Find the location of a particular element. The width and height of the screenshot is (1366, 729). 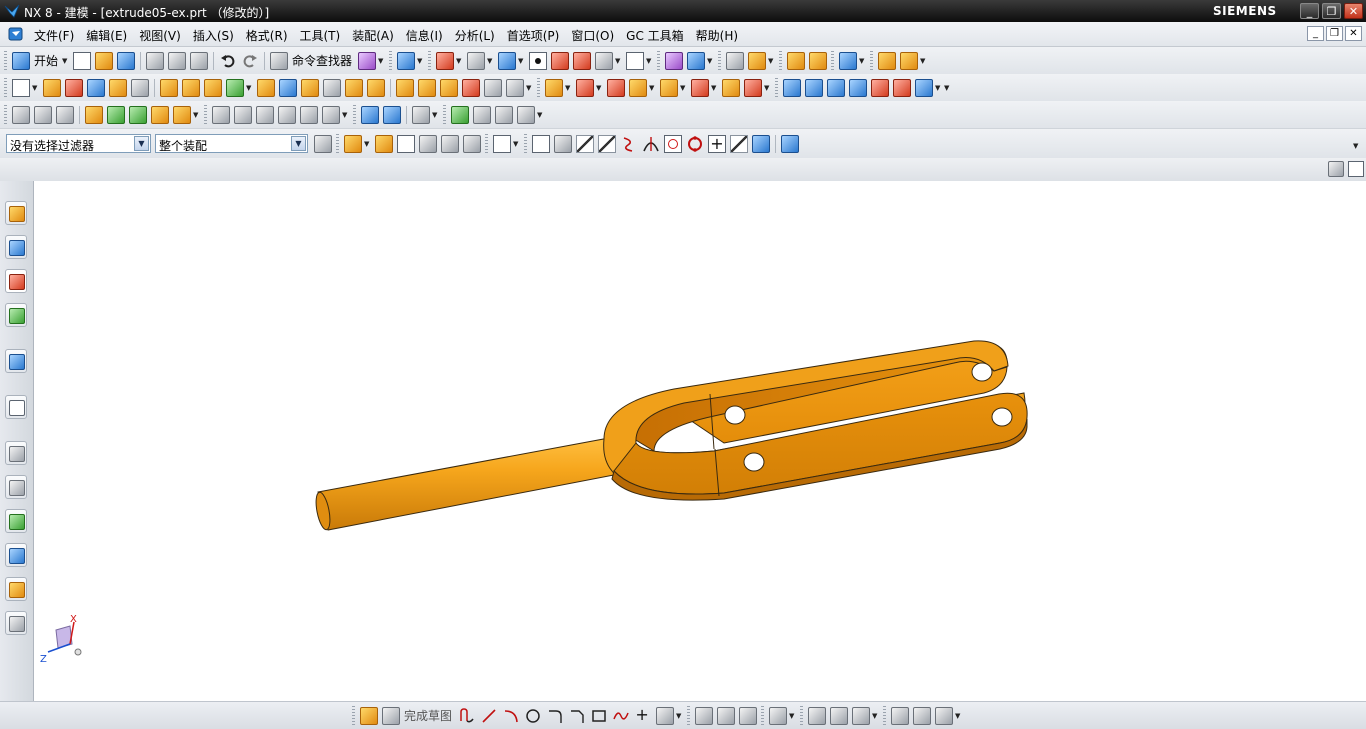

snap-settings-icon is located at coordinates (563, 143).